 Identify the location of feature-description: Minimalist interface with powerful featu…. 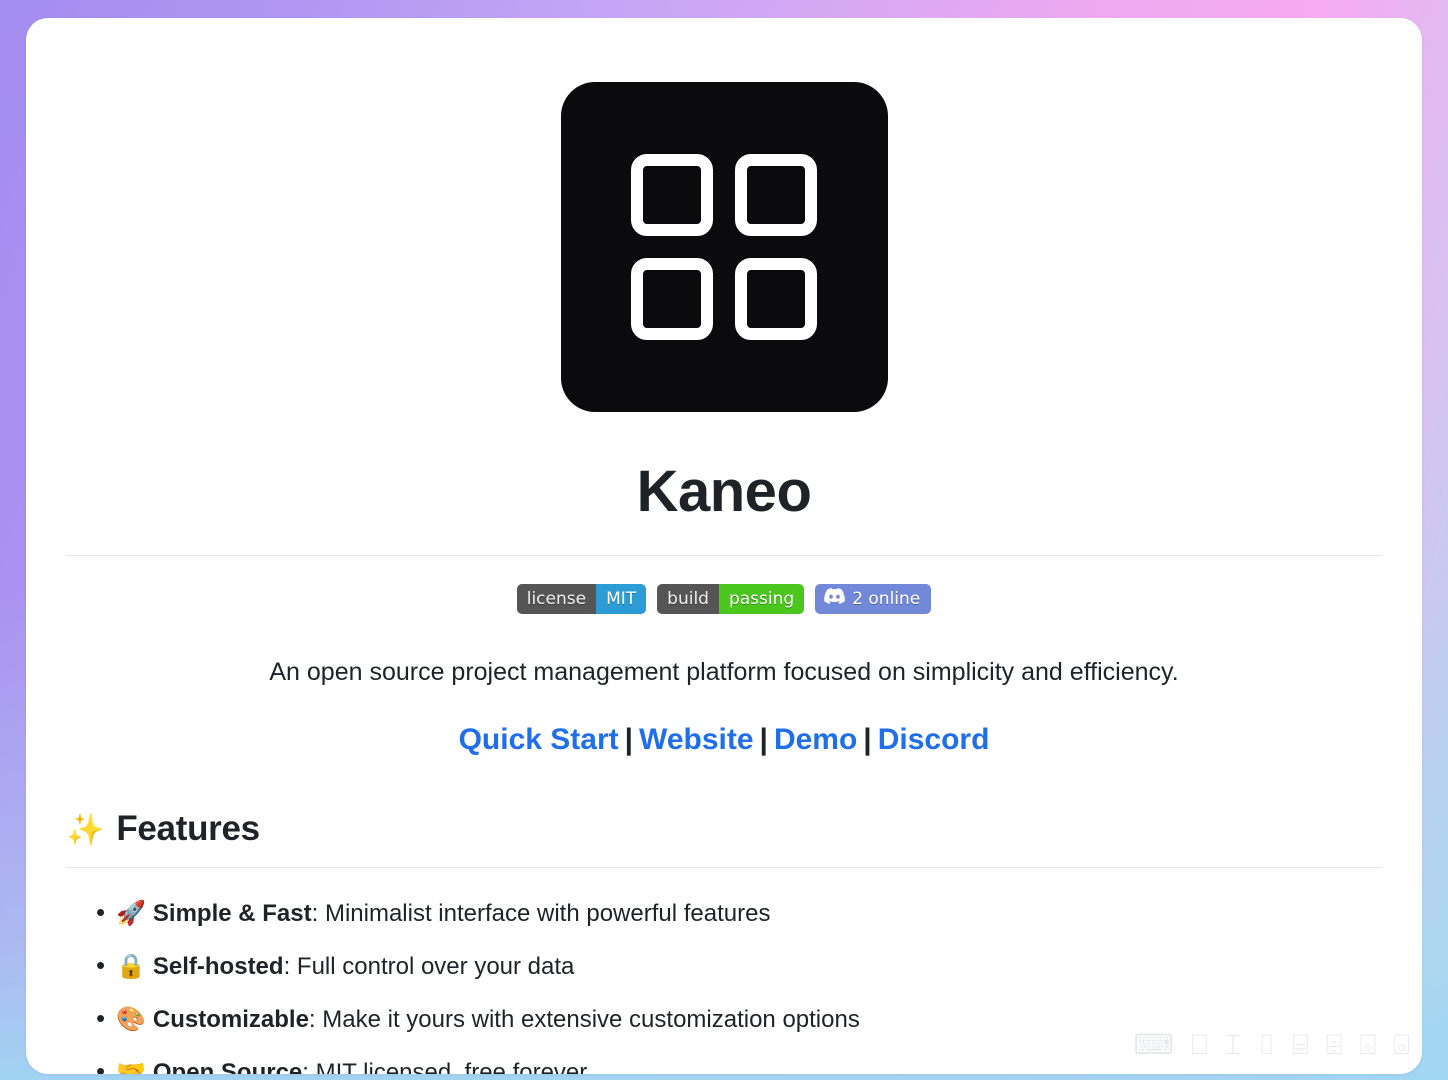
(544, 913).